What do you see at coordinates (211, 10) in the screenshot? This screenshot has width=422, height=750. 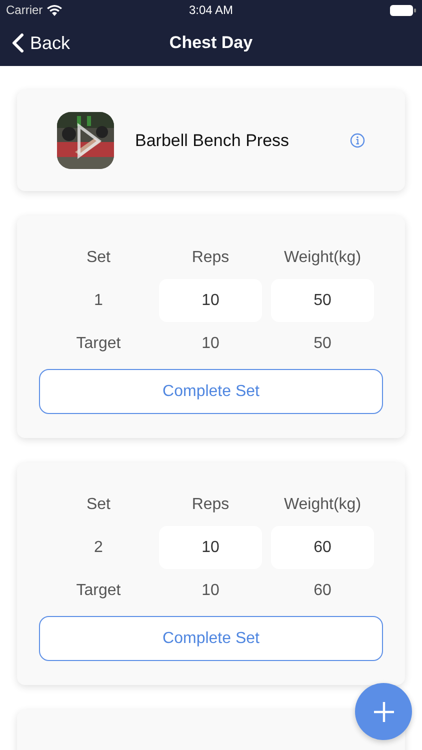 I see `status-time: 3:04 AM` at bounding box center [211, 10].